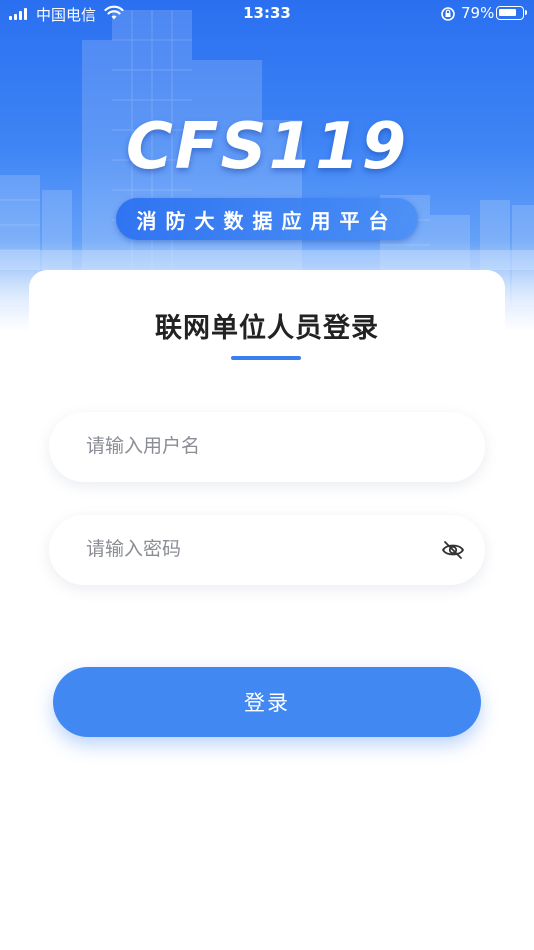  What do you see at coordinates (453, 550) in the screenshot?
I see `eye-off-icon` at bounding box center [453, 550].